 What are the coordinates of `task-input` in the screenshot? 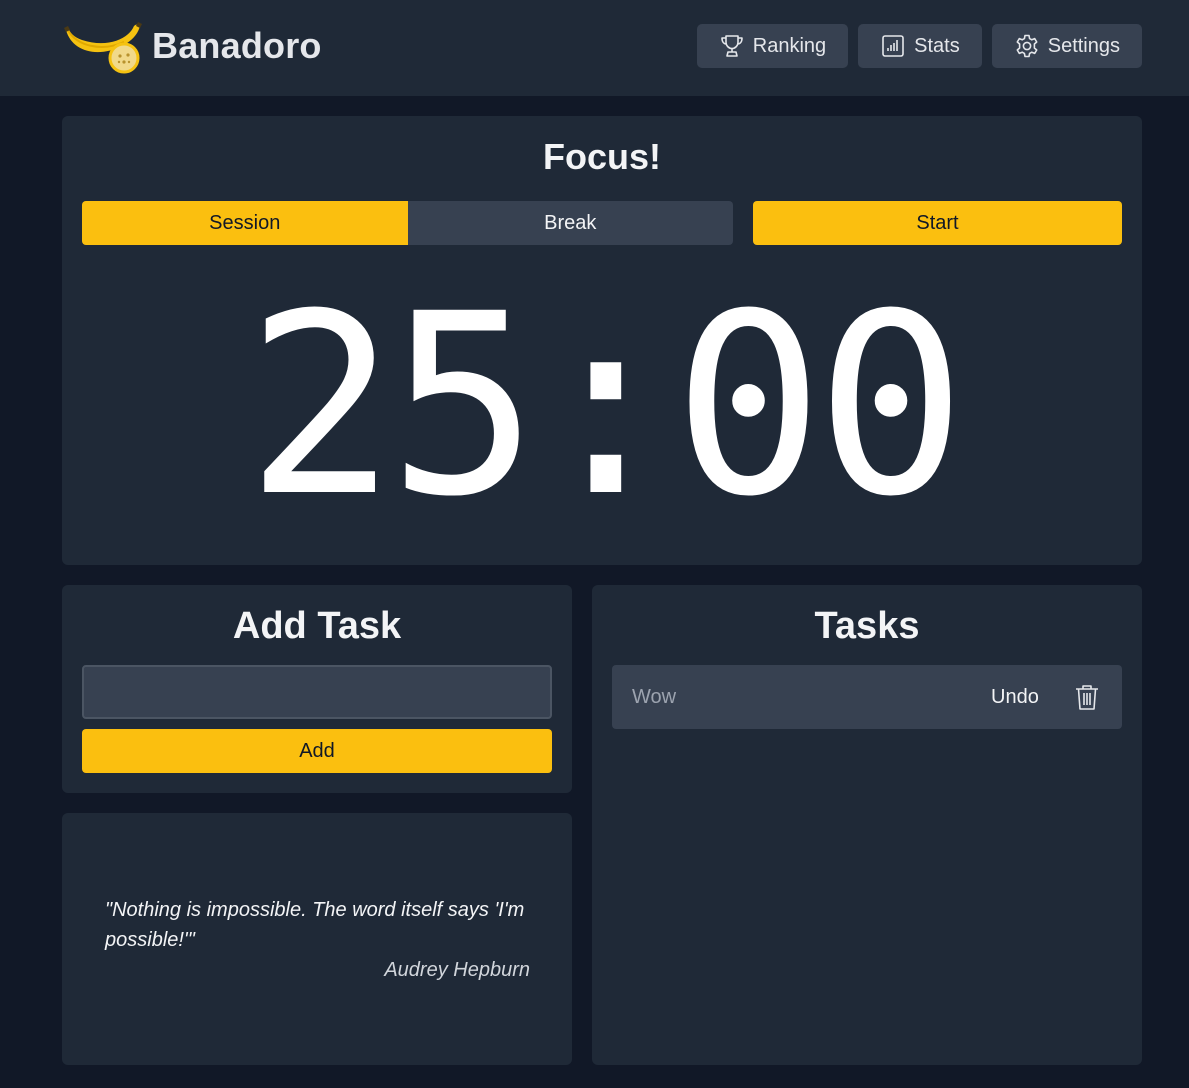 It's located at (317, 692).